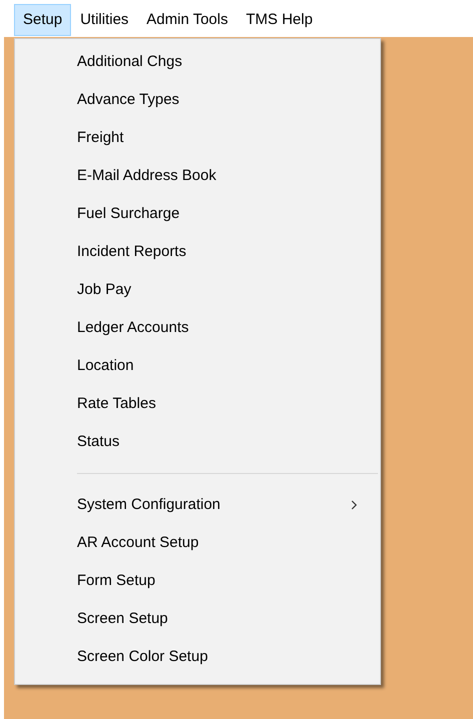 This screenshot has height=719, width=473. What do you see at coordinates (279, 20) in the screenshot?
I see `menu-item: TMS Help` at bounding box center [279, 20].